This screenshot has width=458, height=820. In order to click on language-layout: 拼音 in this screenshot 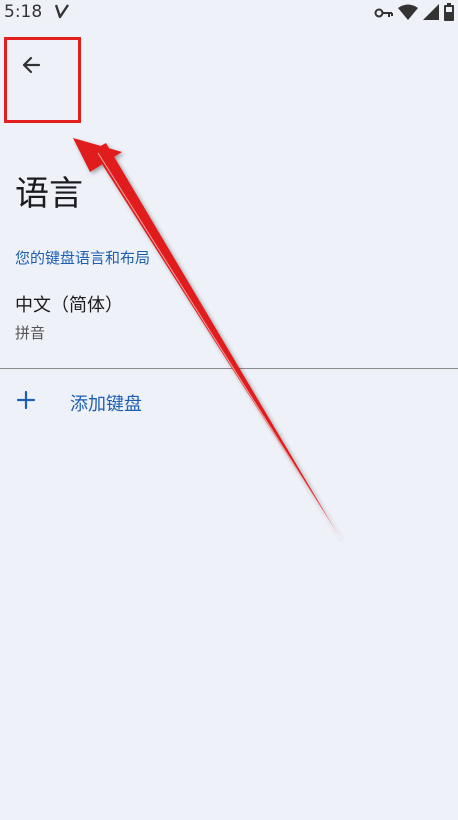, I will do `click(30, 333)`.